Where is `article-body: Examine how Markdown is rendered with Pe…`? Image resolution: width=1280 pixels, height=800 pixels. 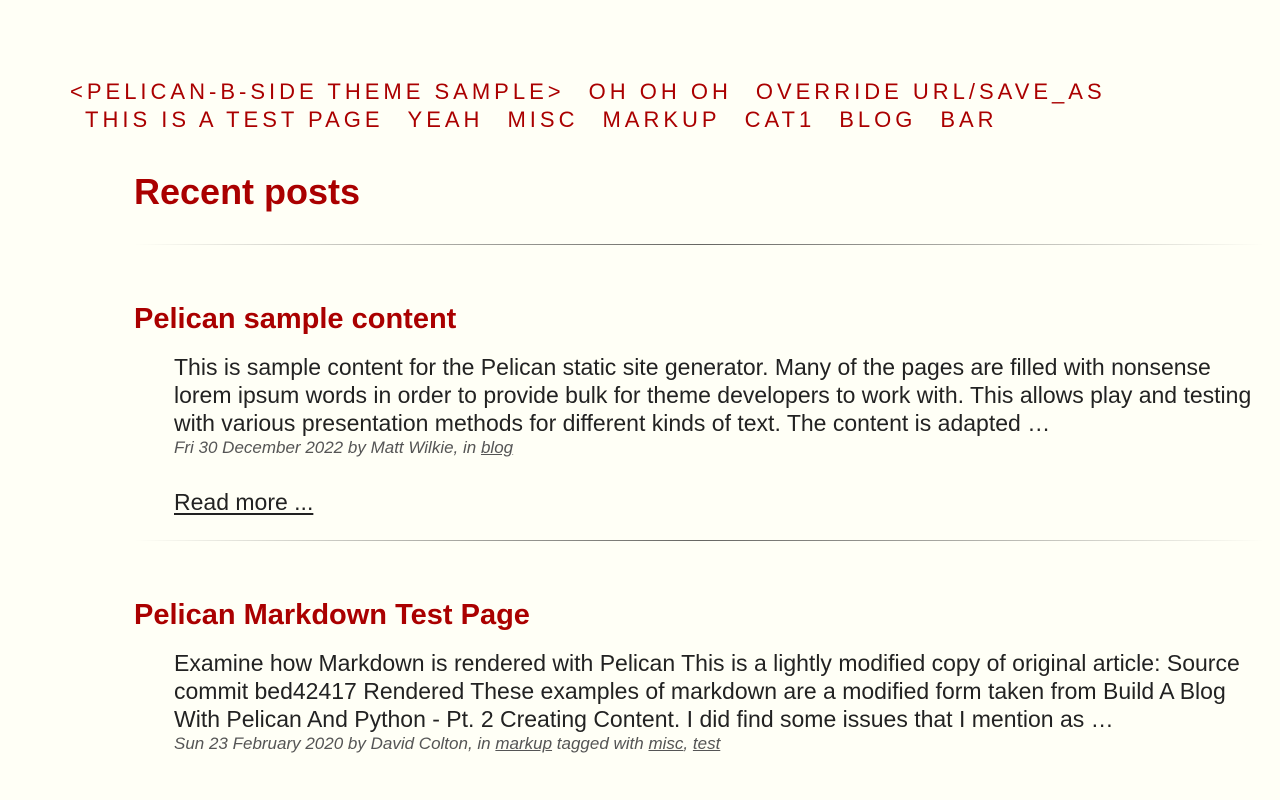 article-body: Examine how Markdown is rendered with Pe… is located at coordinates (719, 702).